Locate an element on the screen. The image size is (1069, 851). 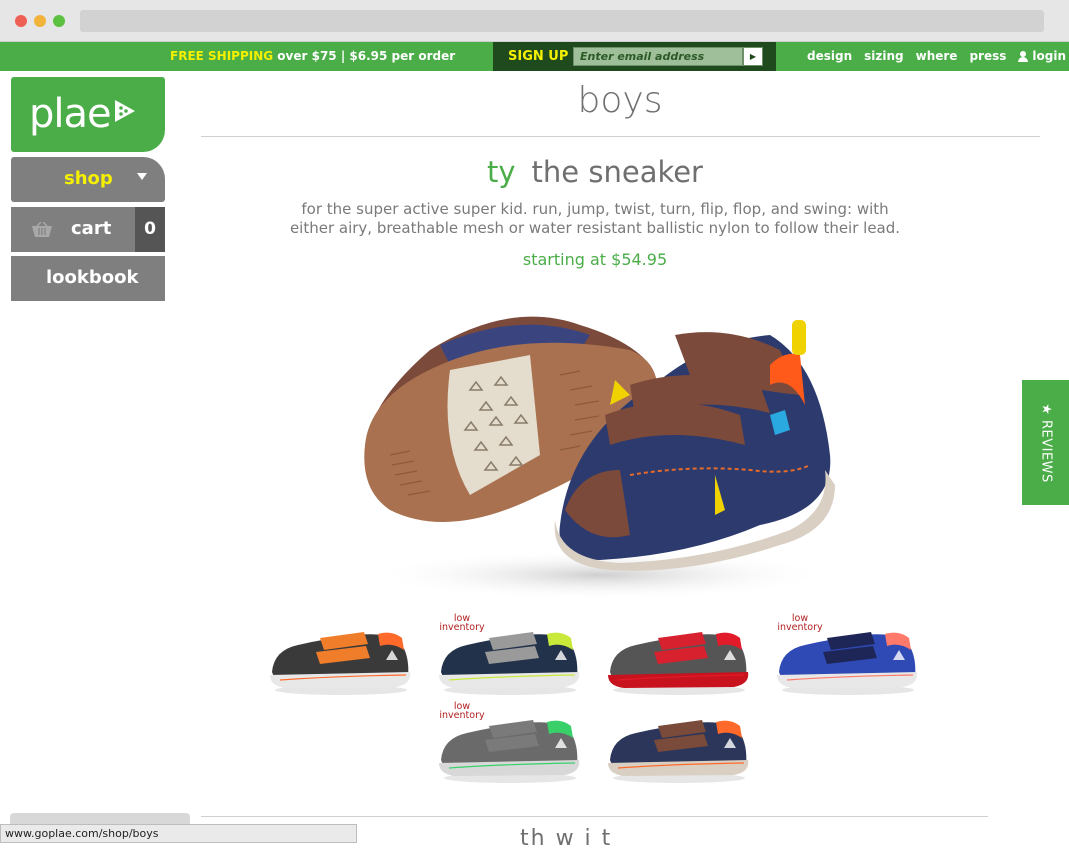
reviews-label: ★ REVIEWS is located at coordinates (1045, 442).